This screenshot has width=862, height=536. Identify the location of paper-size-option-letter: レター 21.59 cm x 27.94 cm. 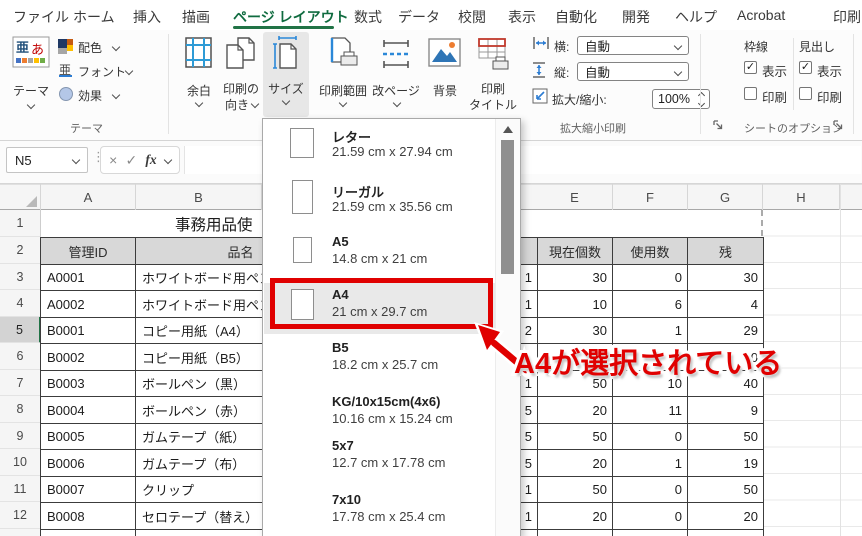
(380, 150).